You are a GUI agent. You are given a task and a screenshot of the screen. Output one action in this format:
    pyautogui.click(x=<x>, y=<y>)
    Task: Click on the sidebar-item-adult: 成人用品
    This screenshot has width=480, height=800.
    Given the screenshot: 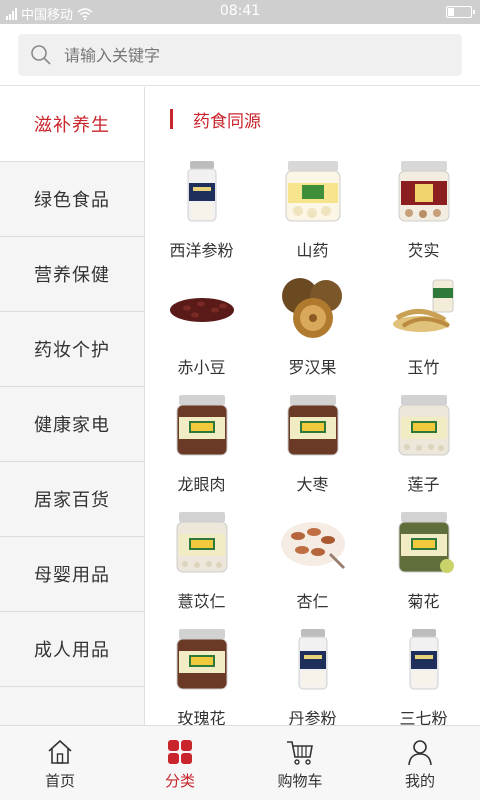 What is the action you would take?
    pyautogui.click(x=72, y=649)
    